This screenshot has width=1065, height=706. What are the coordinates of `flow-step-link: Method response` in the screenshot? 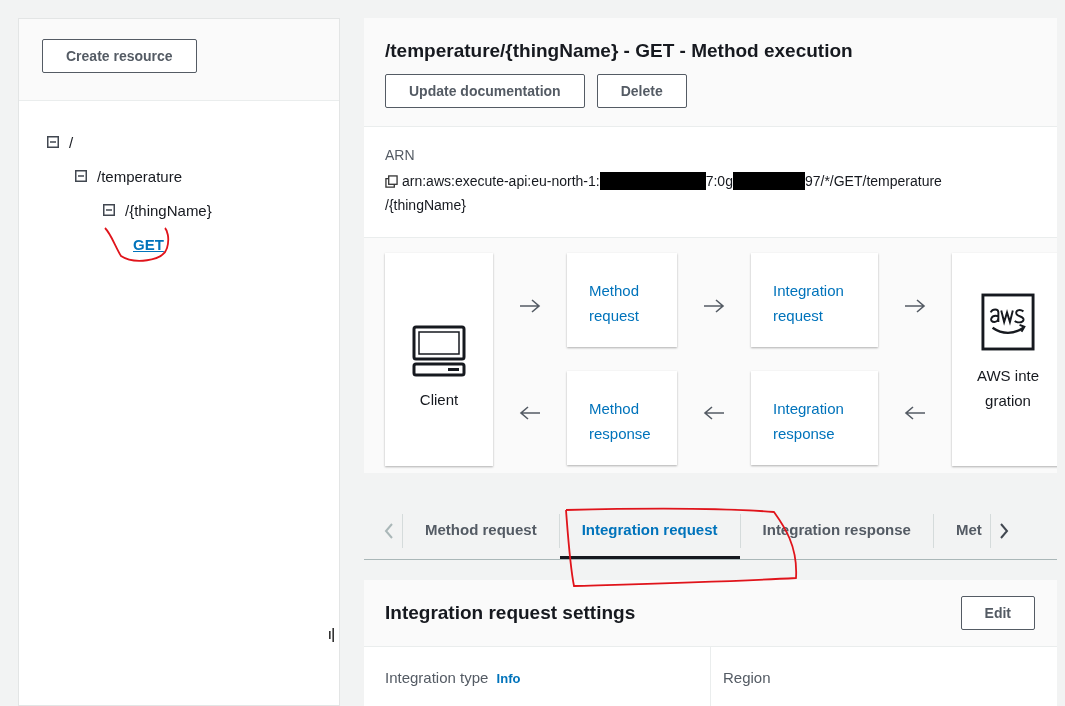 It's located at (622, 418).